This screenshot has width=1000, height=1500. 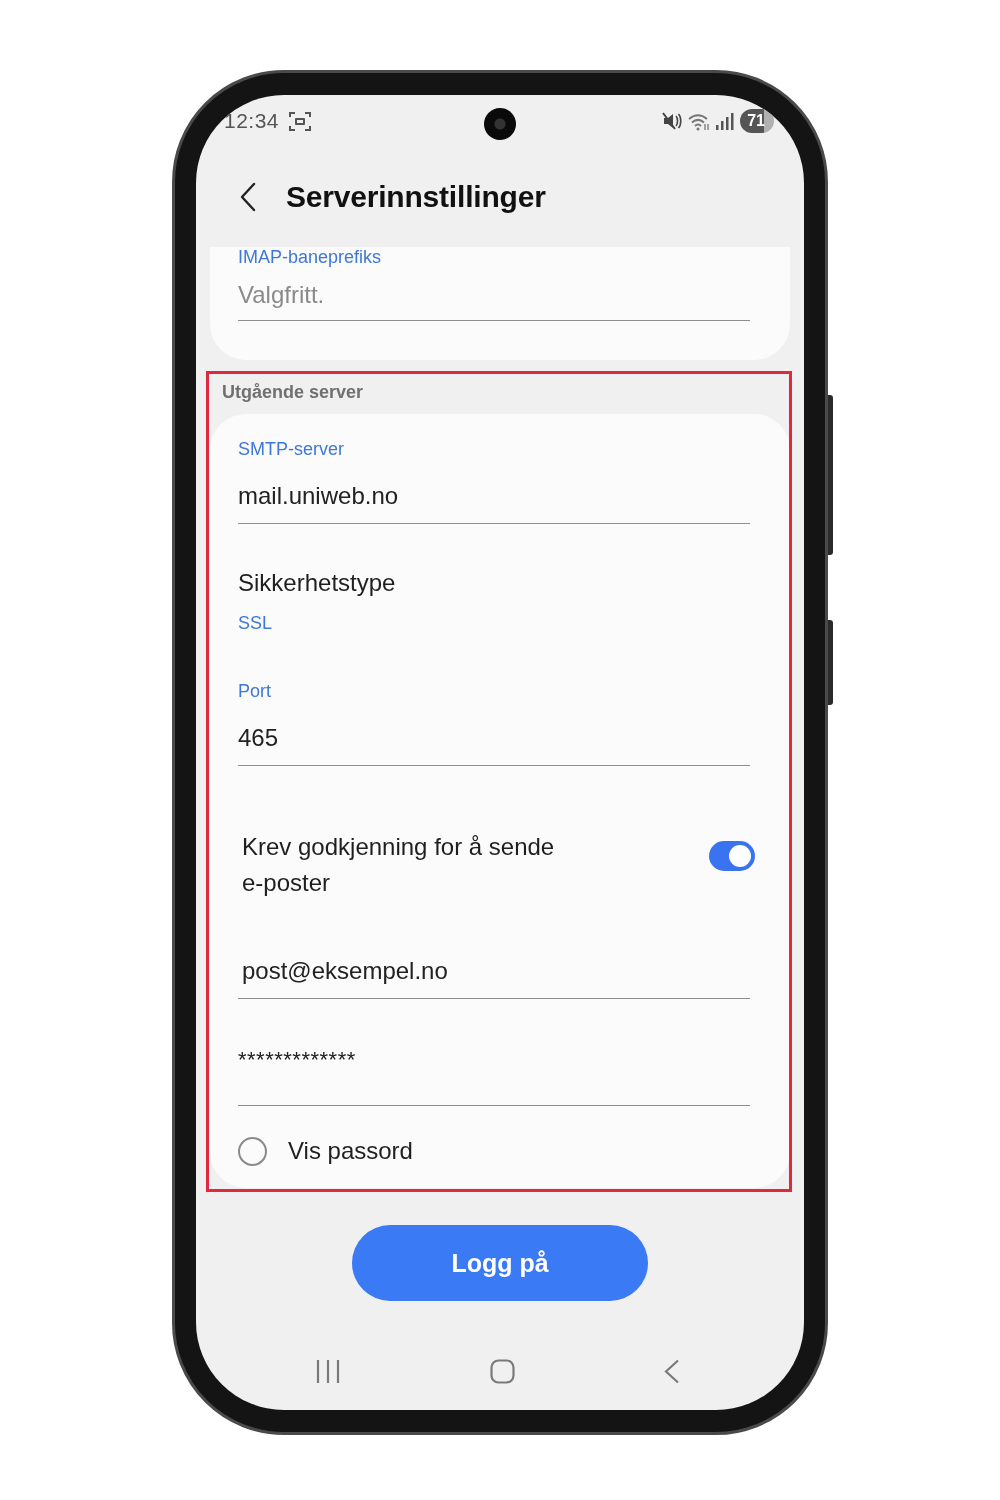 I want to click on text-field: mail.uniweb.no, so click(x=494, y=496).